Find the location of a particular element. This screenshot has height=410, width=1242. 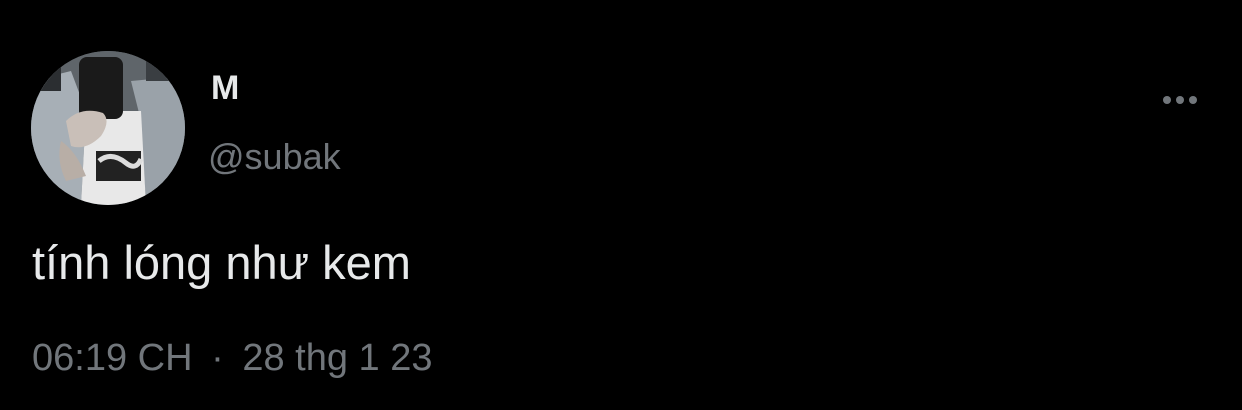

avatar is located at coordinates (108, 128).